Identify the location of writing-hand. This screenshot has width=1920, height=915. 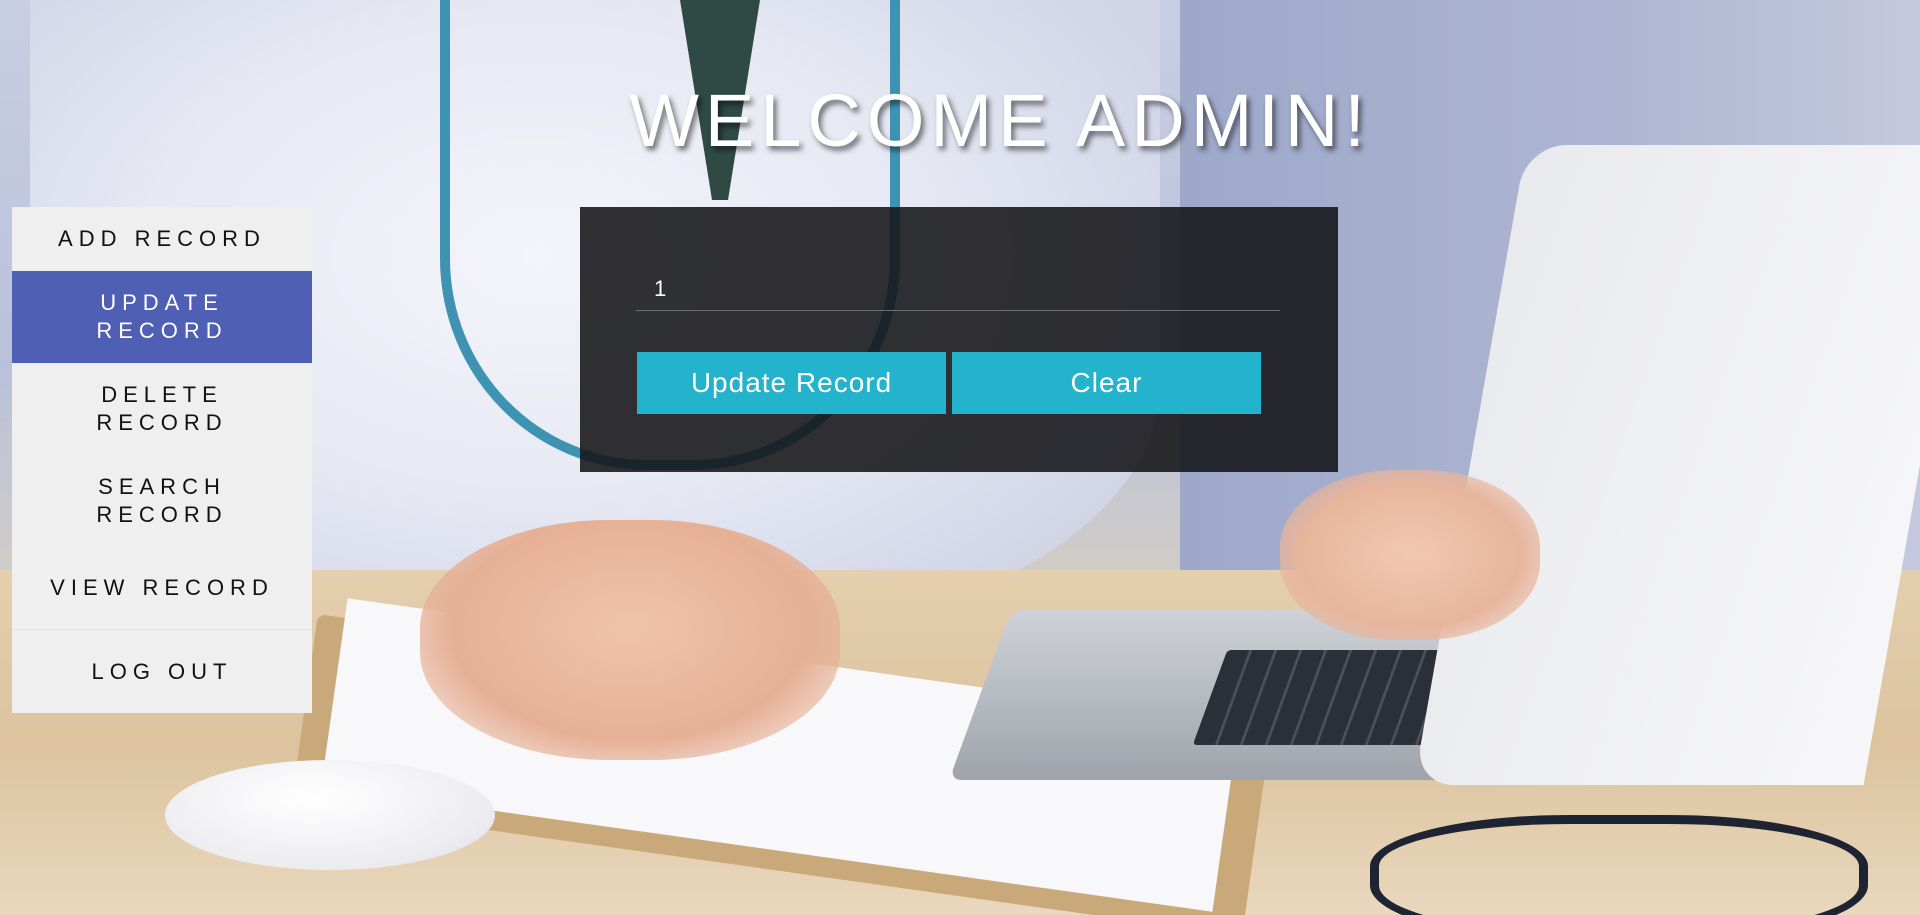
(630, 640).